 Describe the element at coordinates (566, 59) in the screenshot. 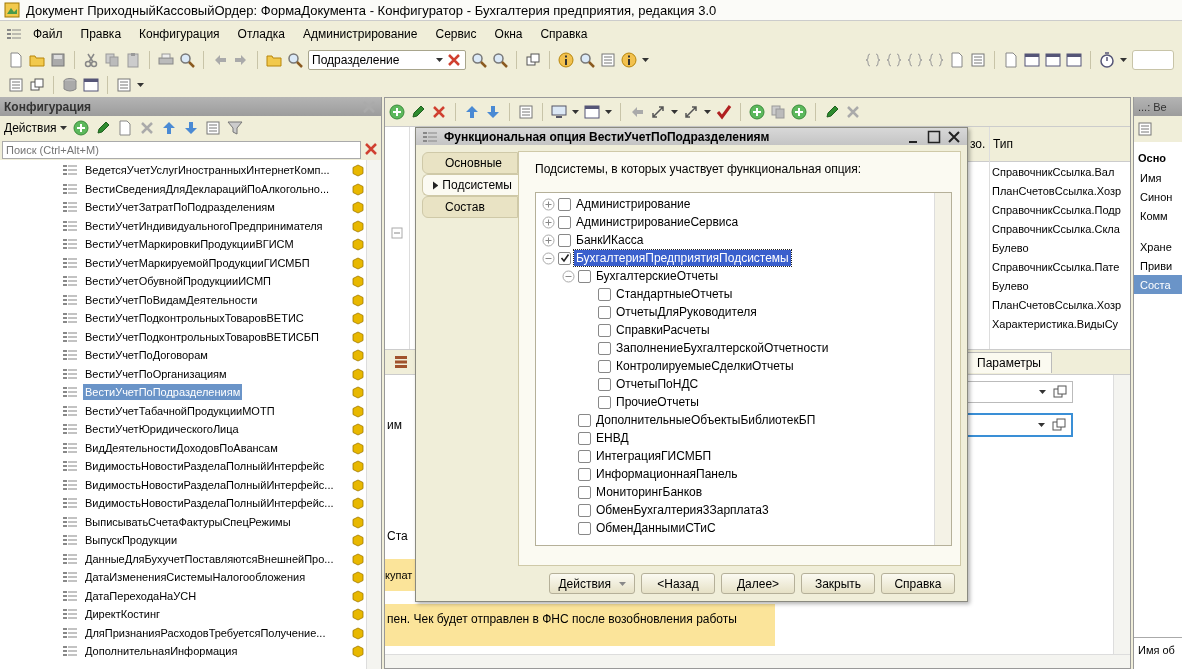

I see `info-icon` at that location.